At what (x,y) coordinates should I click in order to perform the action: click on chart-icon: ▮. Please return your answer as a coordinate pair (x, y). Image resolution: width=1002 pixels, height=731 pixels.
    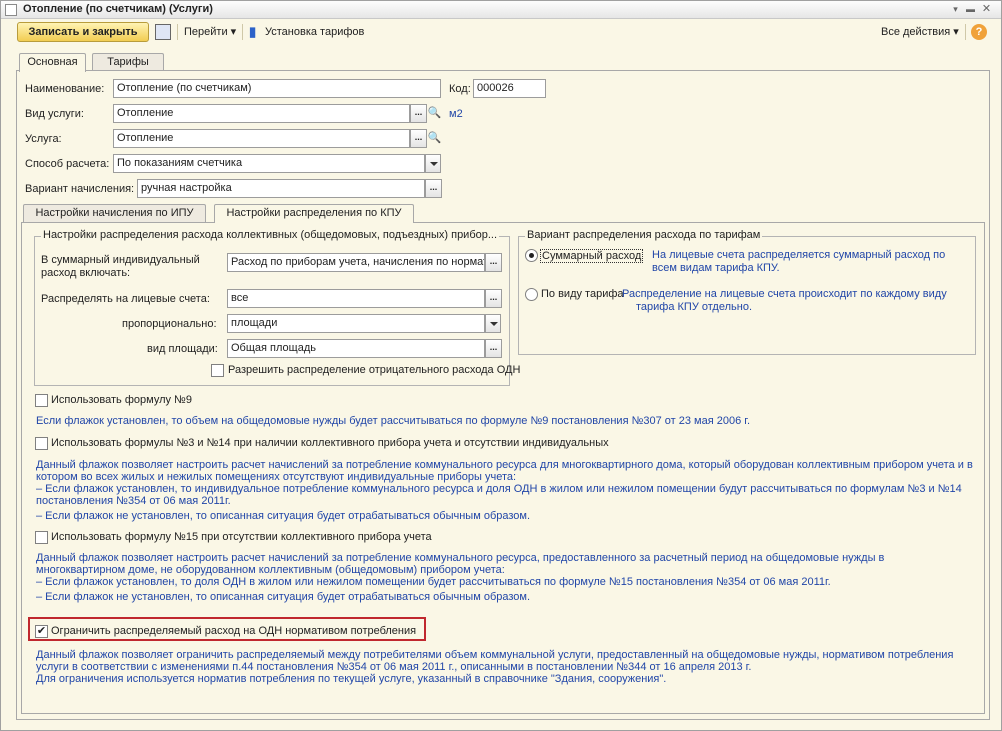
    Looking at the image, I should click on (253, 31).